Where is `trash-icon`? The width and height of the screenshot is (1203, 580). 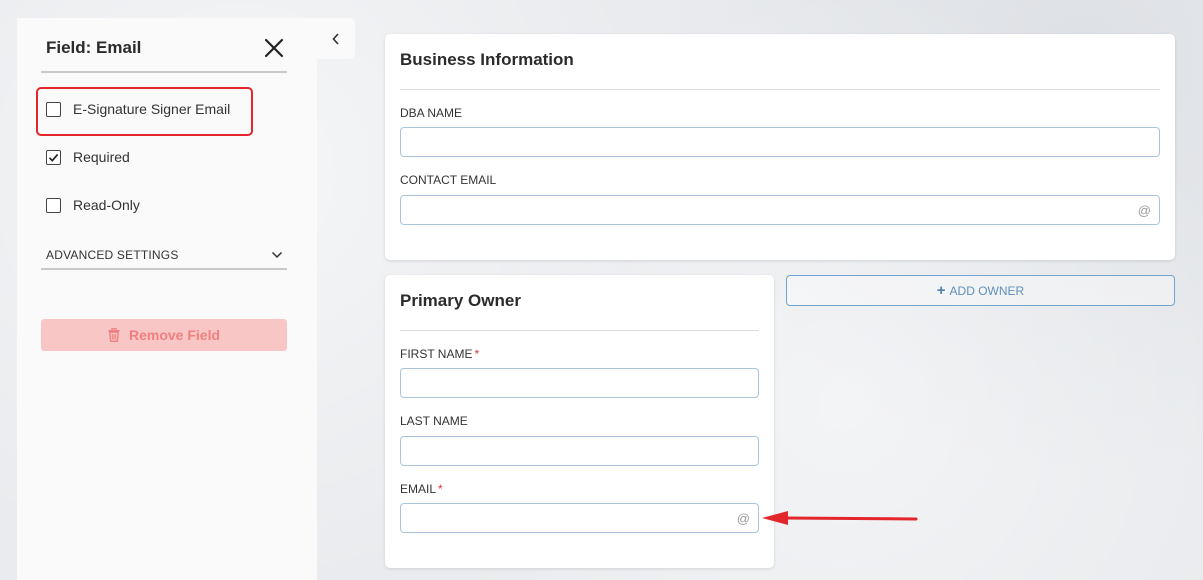 trash-icon is located at coordinates (114, 335).